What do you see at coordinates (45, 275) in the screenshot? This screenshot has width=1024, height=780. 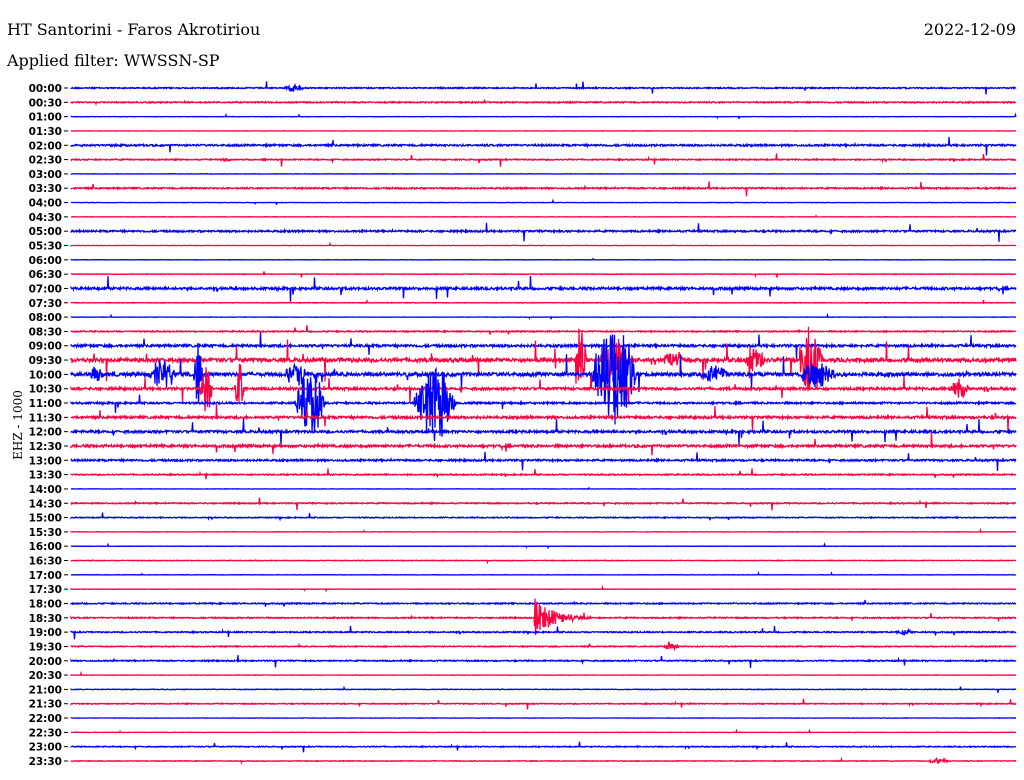 I see `row-time-label: 06:30` at bounding box center [45, 275].